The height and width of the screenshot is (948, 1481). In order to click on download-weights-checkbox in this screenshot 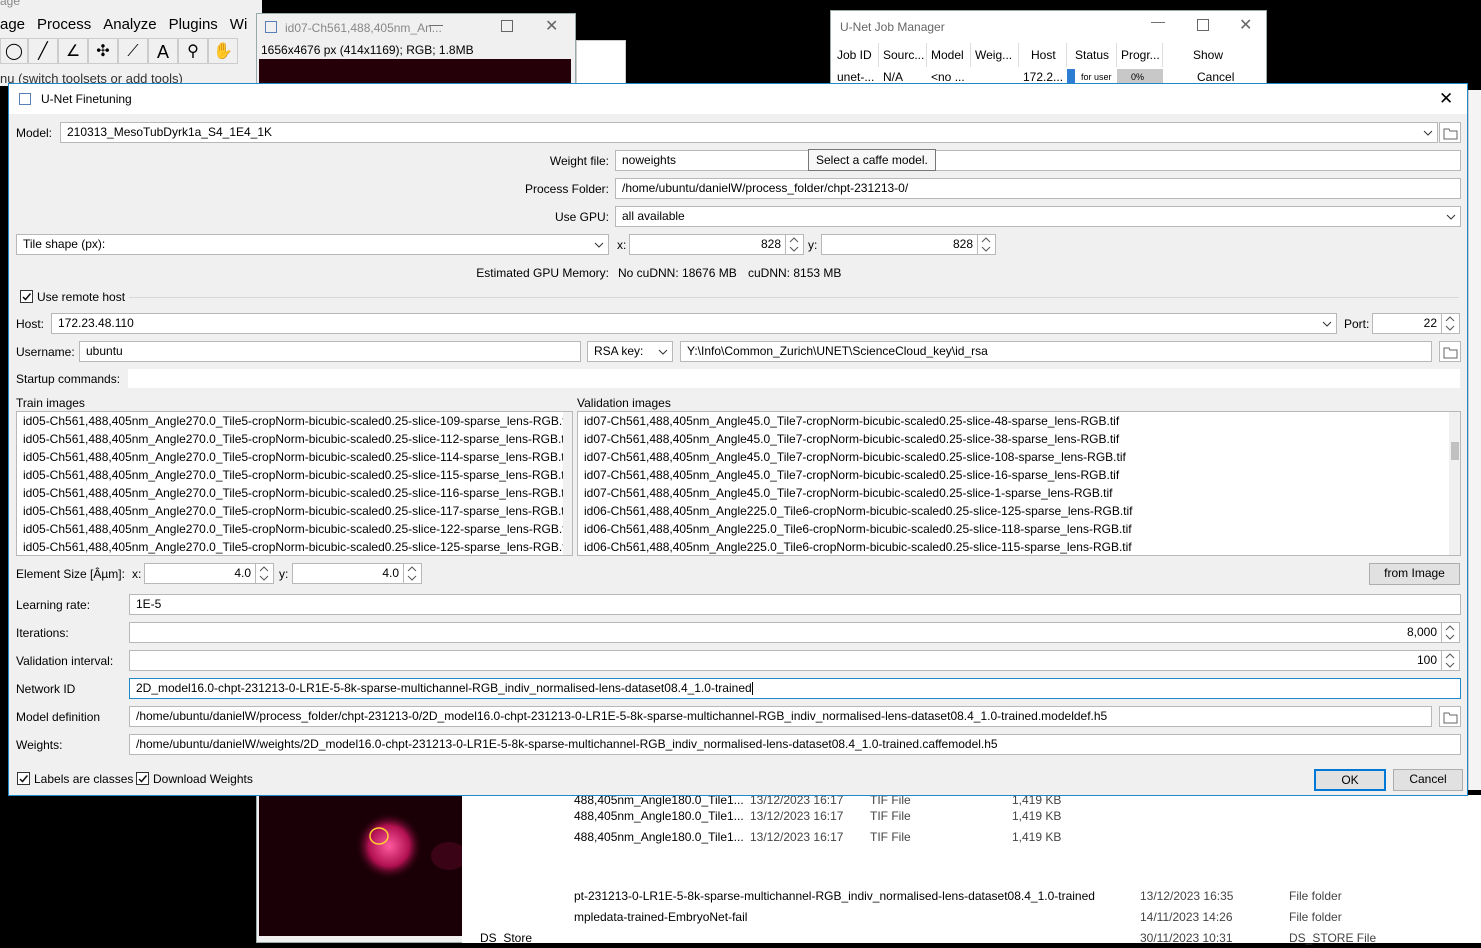, I will do `click(142, 778)`.